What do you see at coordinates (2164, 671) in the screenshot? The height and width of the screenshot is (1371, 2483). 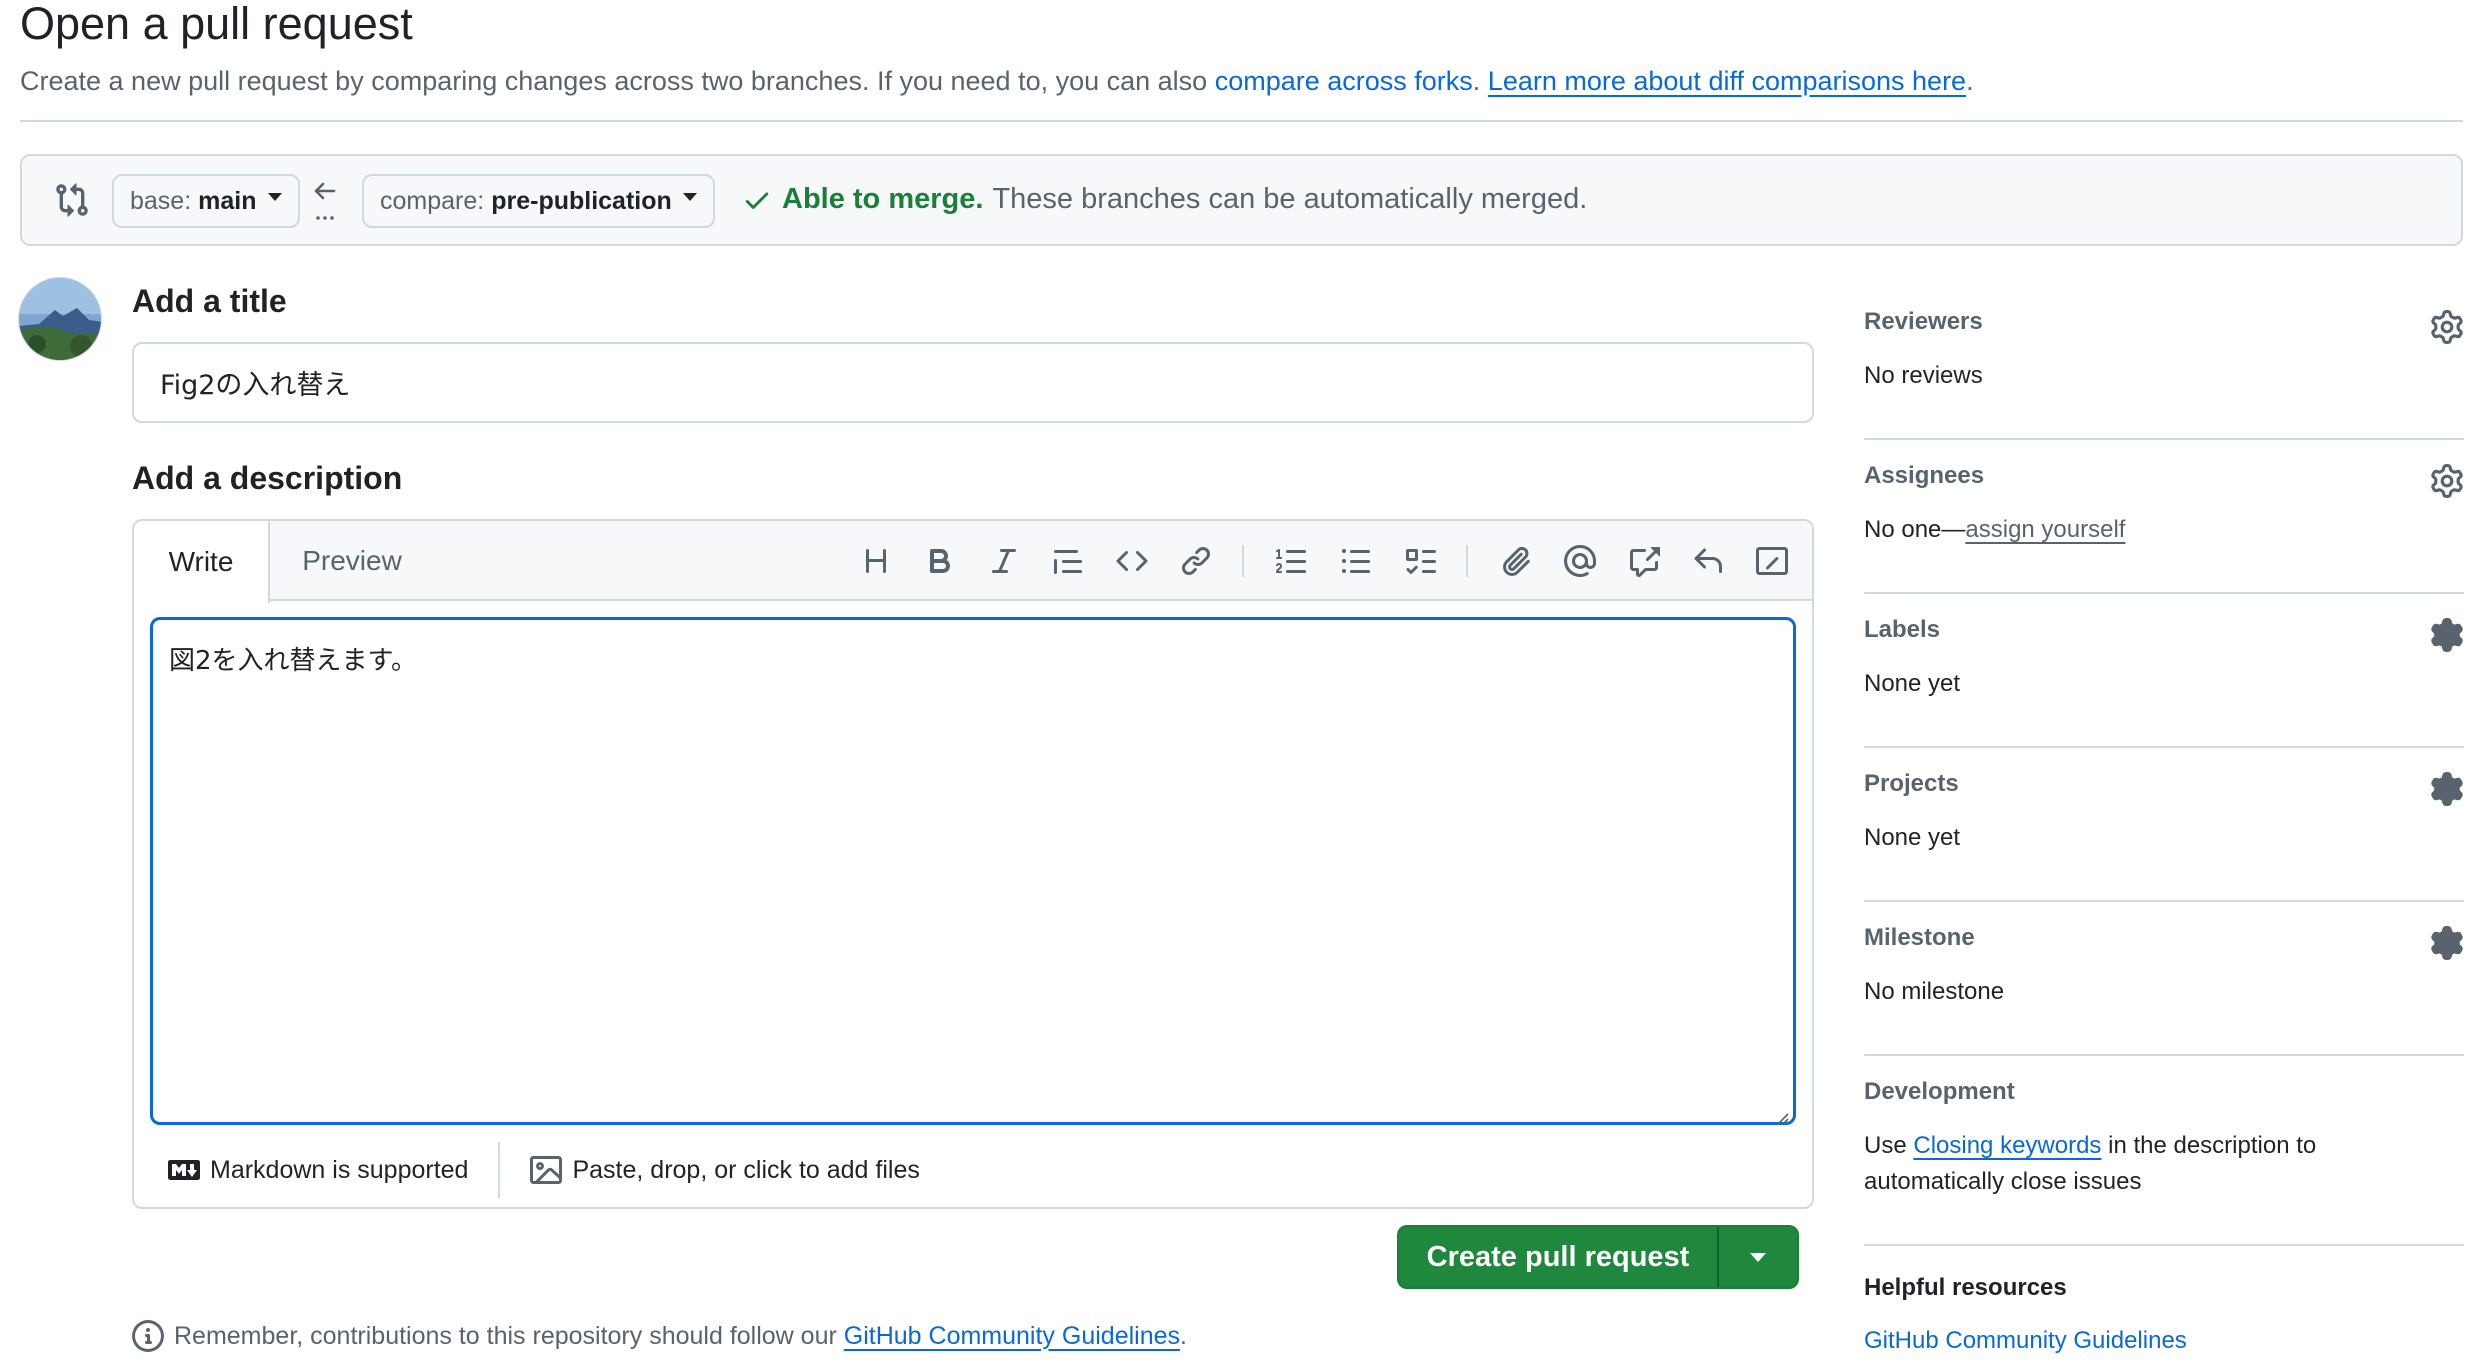 I see `sidebar-labels: Labels None yet` at bounding box center [2164, 671].